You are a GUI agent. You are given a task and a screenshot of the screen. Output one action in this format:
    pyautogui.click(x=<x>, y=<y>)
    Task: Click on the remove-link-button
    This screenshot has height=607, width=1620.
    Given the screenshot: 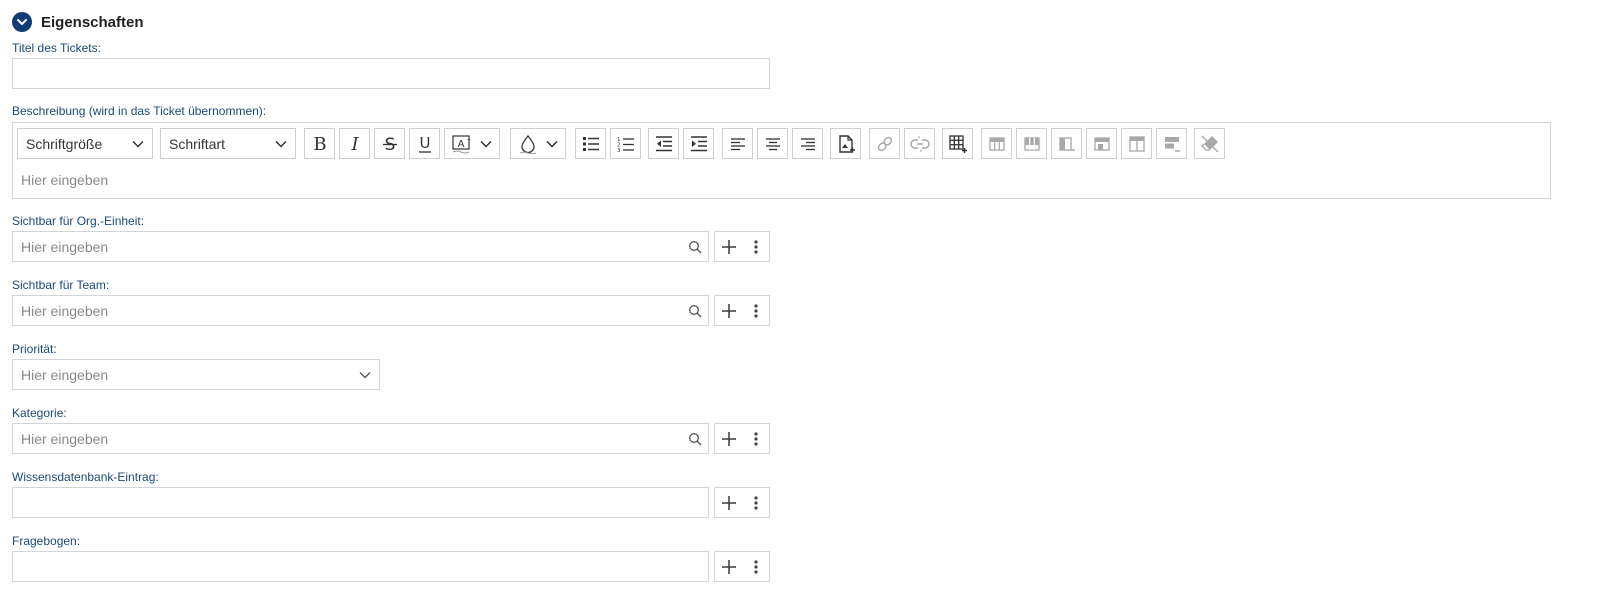 What is the action you would take?
    pyautogui.click(x=919, y=143)
    